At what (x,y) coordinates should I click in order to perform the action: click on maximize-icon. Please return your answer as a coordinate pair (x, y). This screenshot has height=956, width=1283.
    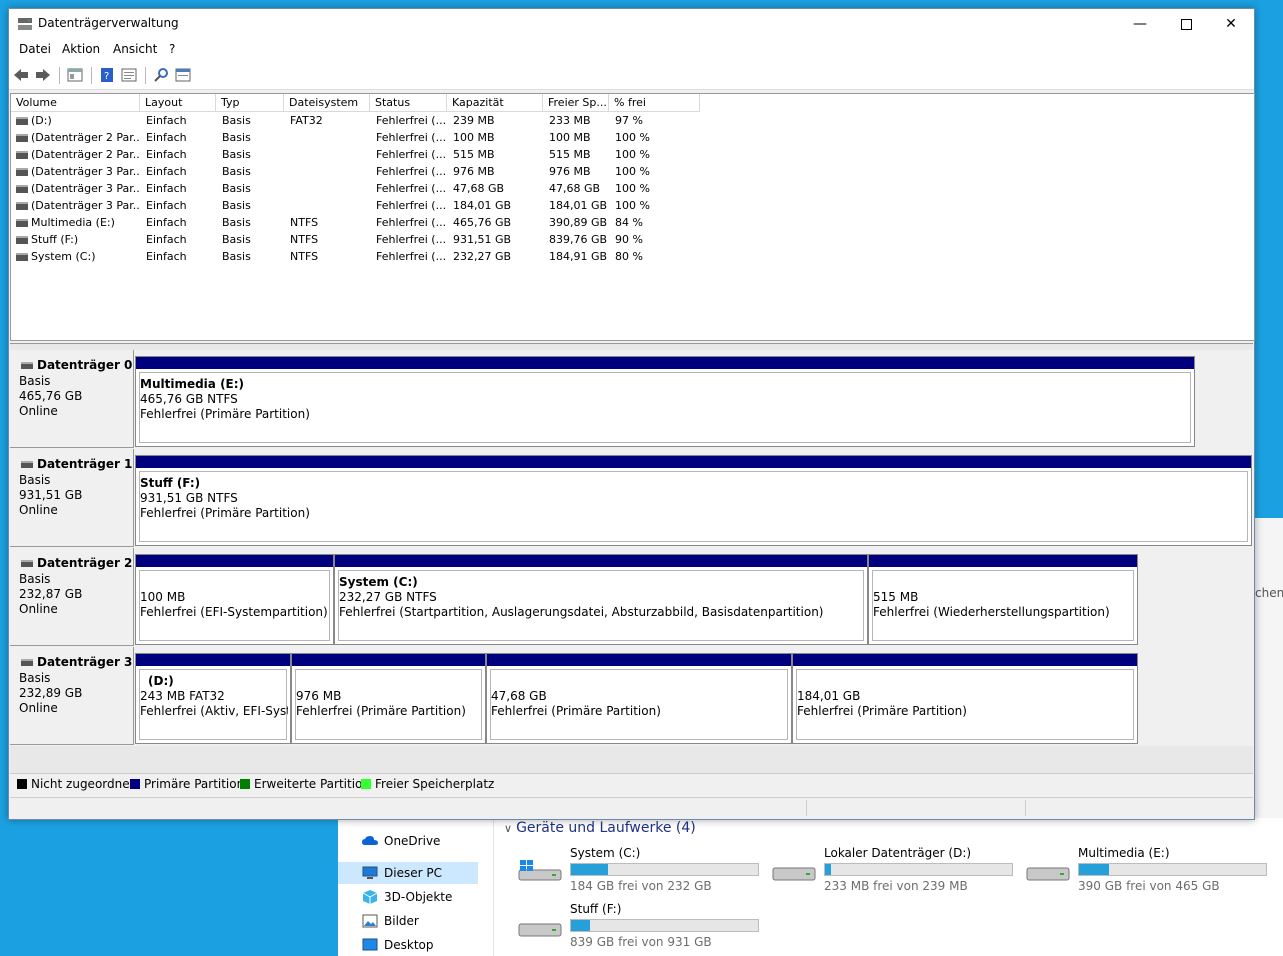
    Looking at the image, I should click on (1186, 24).